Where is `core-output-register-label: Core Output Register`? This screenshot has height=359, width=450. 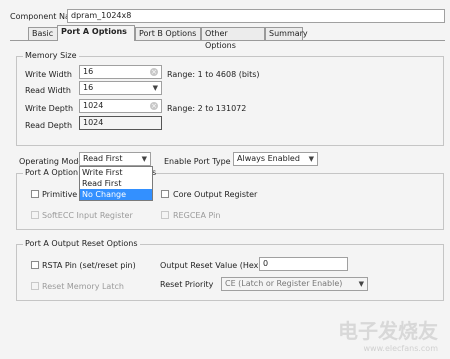
core-output-register-label: Core Output Register is located at coordinates (215, 194).